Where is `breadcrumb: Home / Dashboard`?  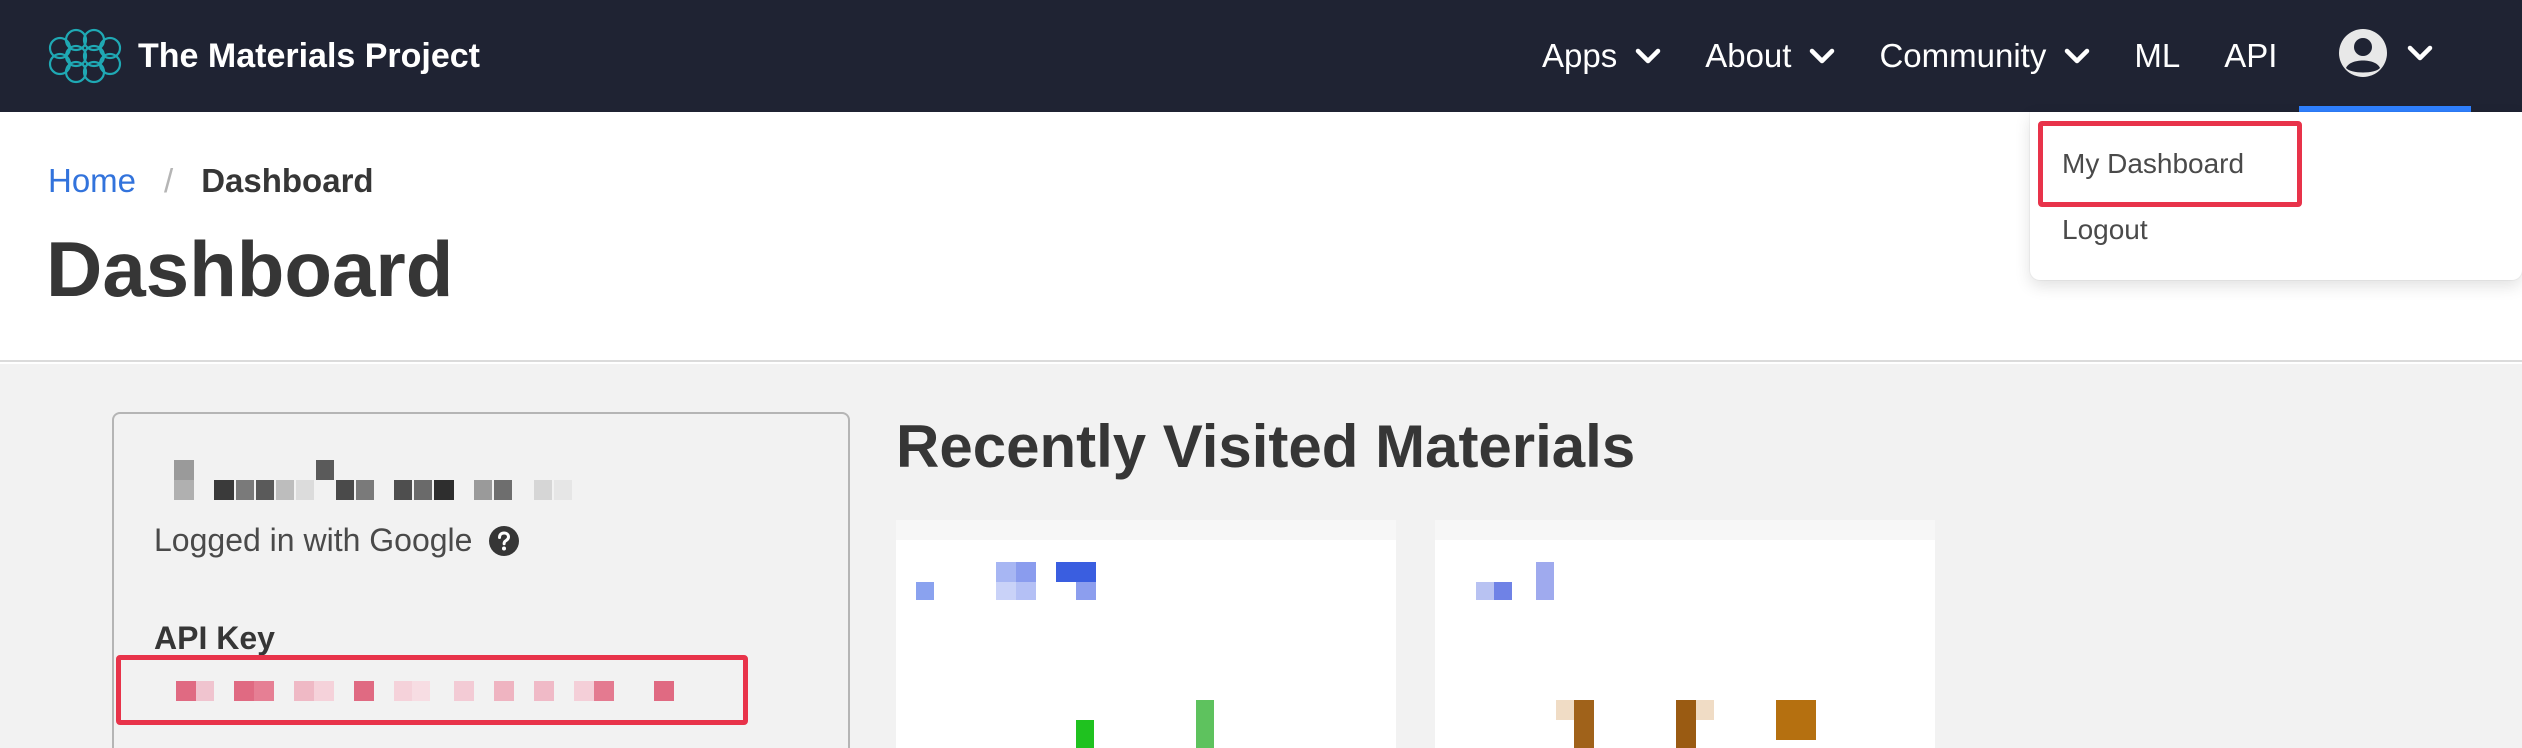
breadcrumb: Home / Dashboard is located at coordinates (211, 181).